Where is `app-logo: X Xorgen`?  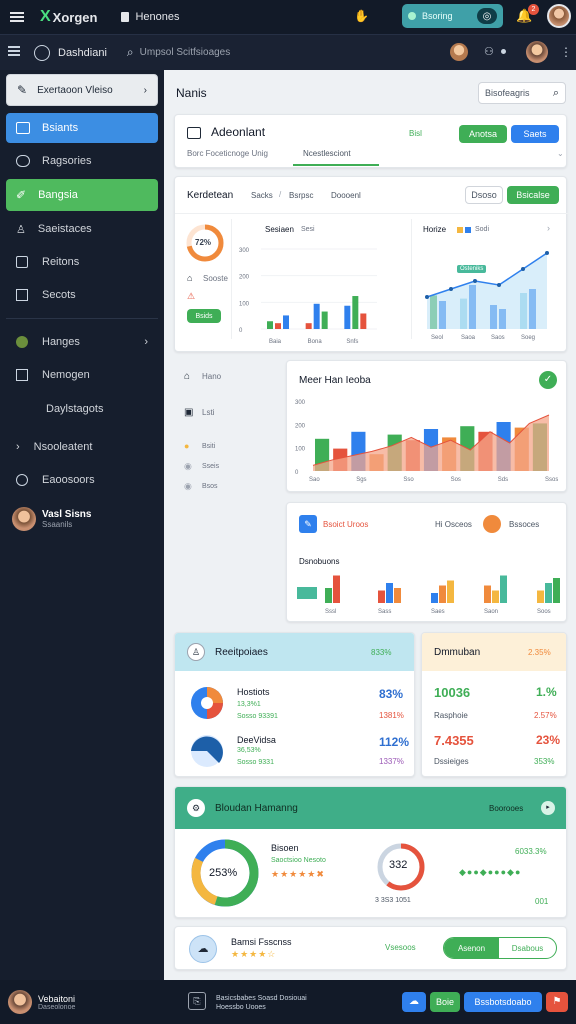
app-logo: X Xorgen is located at coordinates (68, 17).